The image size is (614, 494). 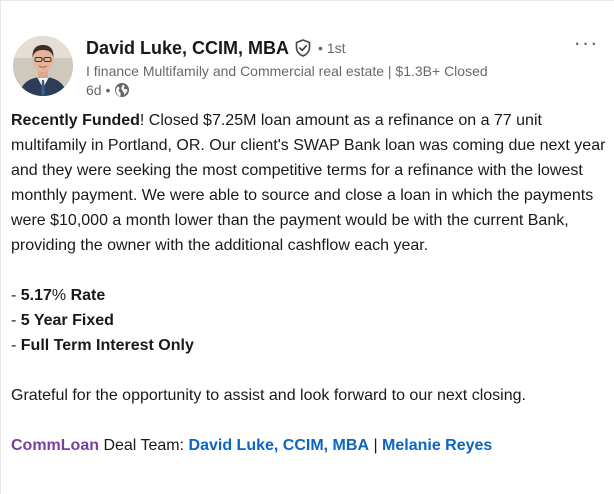 I want to click on globe-icon, so click(x=122, y=90).